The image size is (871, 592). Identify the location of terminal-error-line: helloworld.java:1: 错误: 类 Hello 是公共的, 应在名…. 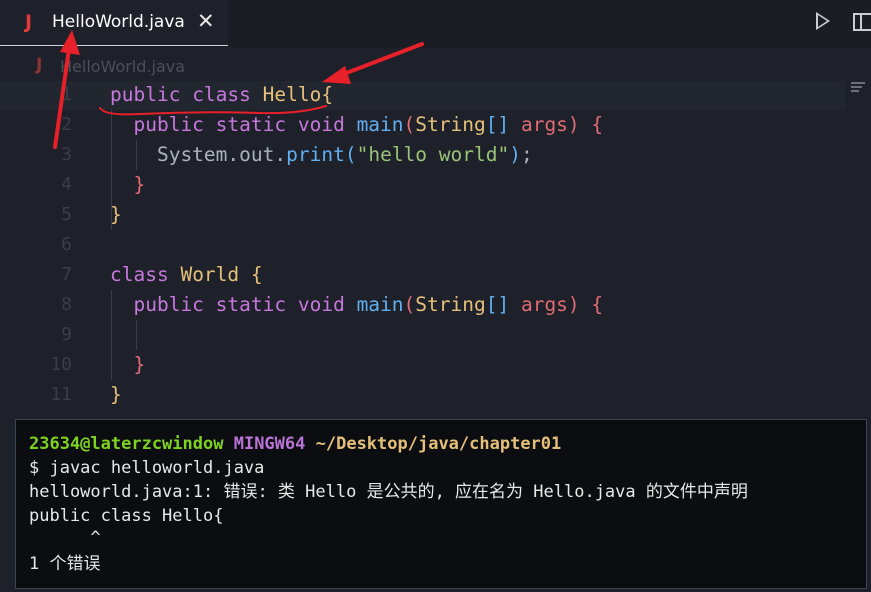
(388, 492).